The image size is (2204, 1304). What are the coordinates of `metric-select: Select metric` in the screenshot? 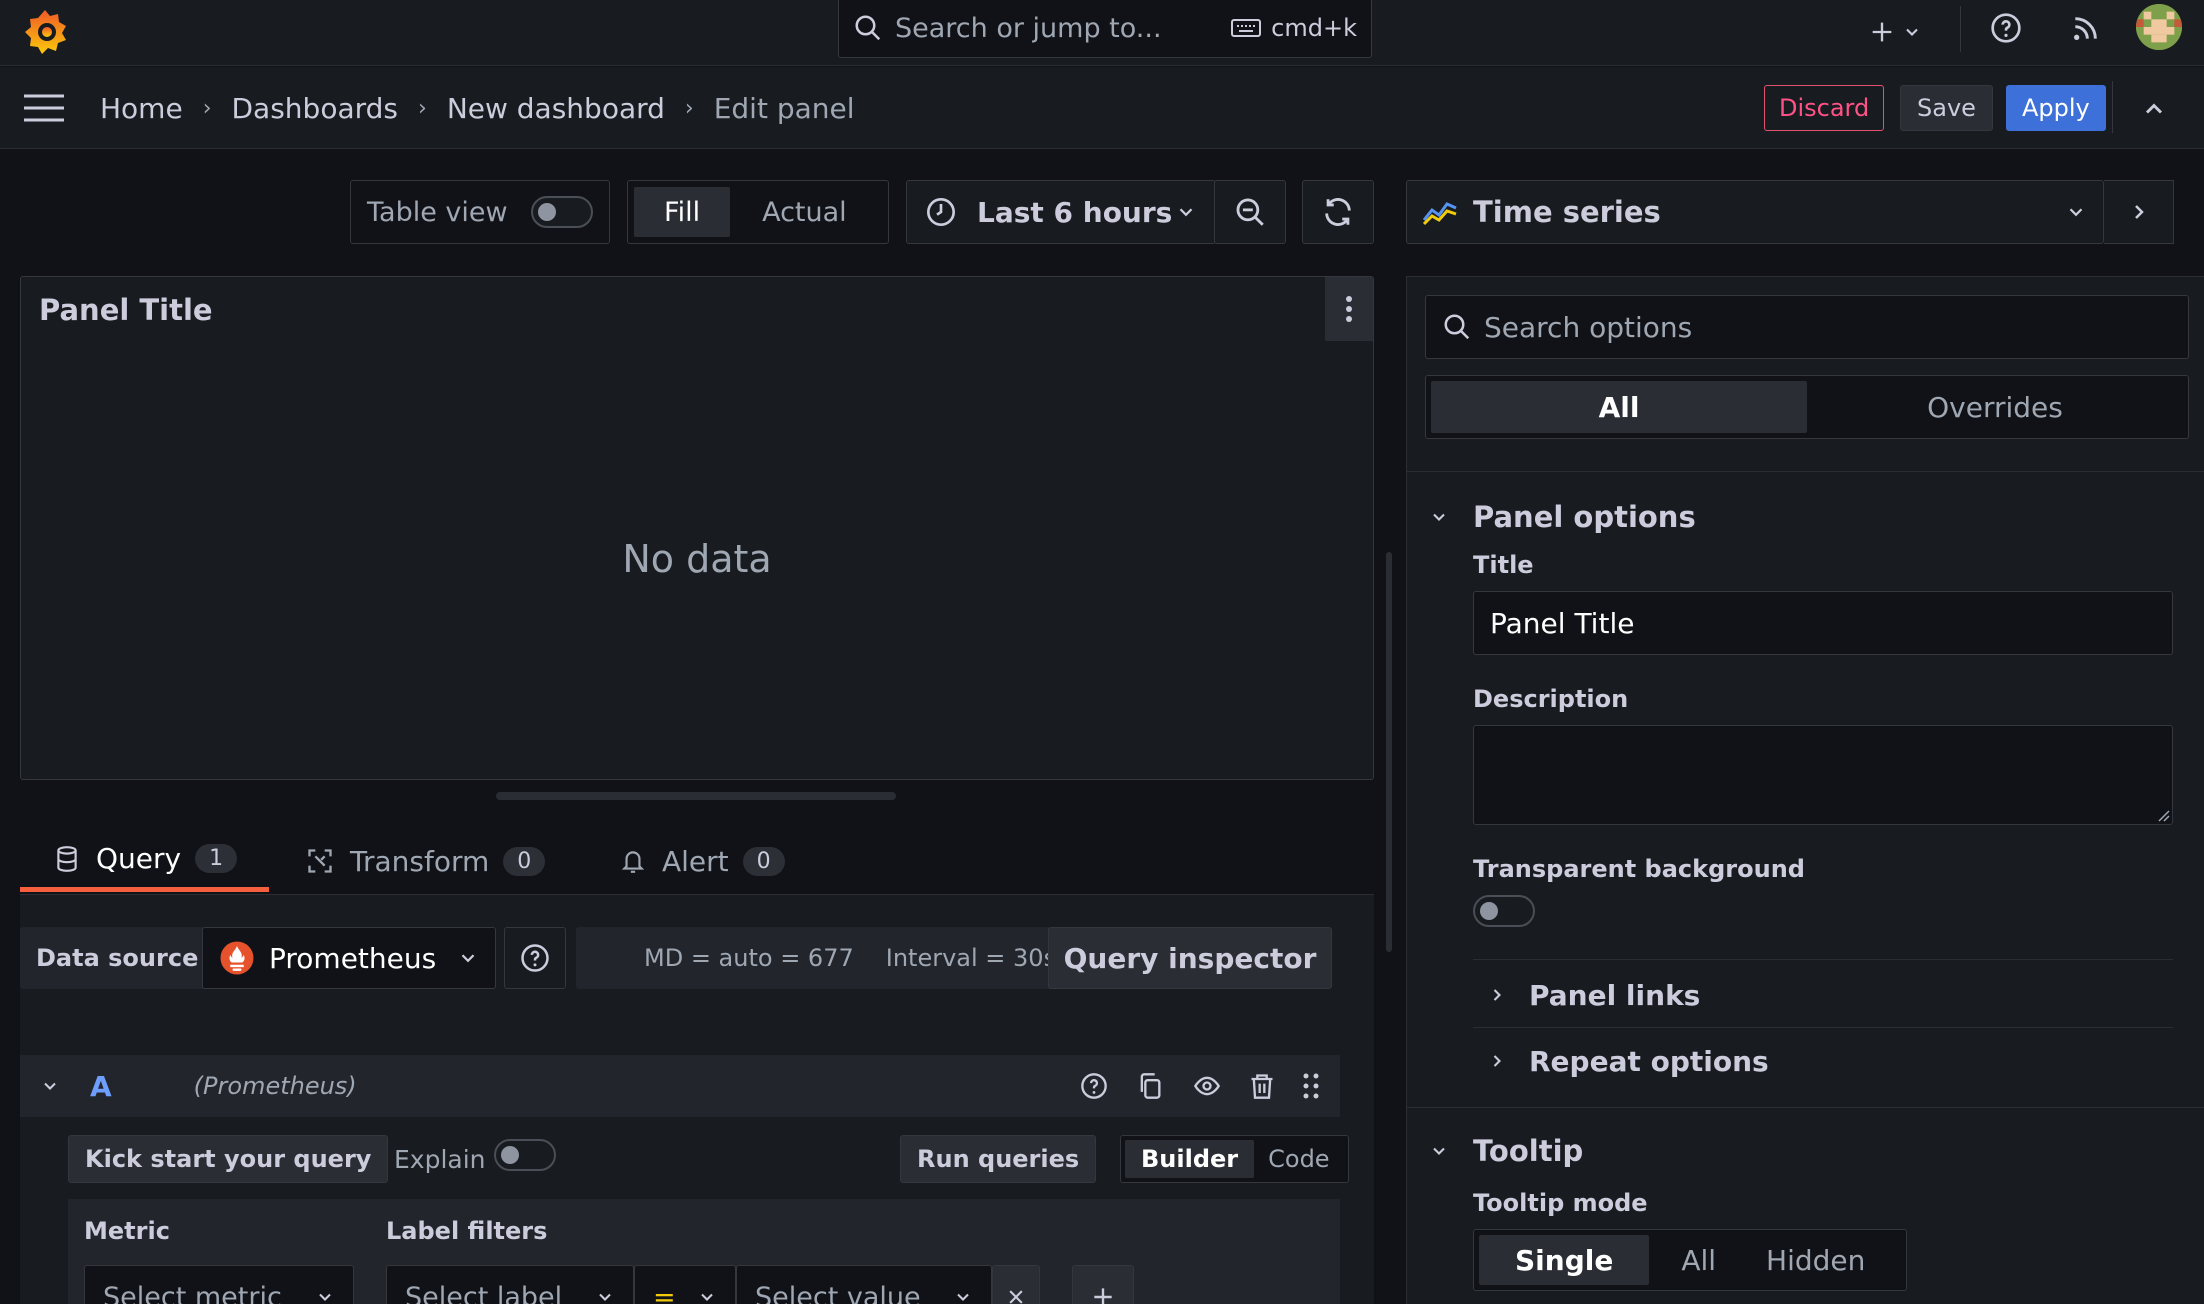 It's located at (219, 1284).